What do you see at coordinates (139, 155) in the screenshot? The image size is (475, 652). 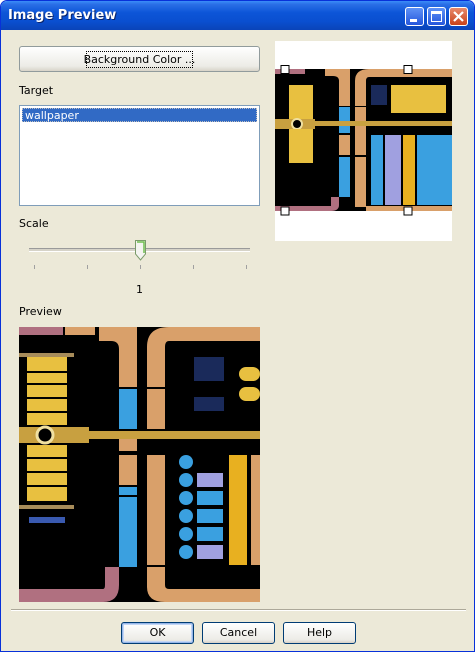 I see `target-listbox: wallpaper` at bounding box center [139, 155].